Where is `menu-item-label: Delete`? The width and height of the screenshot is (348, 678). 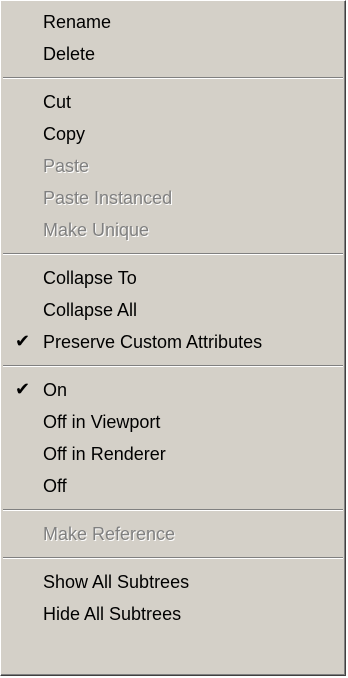
menu-item-label: Delete is located at coordinates (69, 54).